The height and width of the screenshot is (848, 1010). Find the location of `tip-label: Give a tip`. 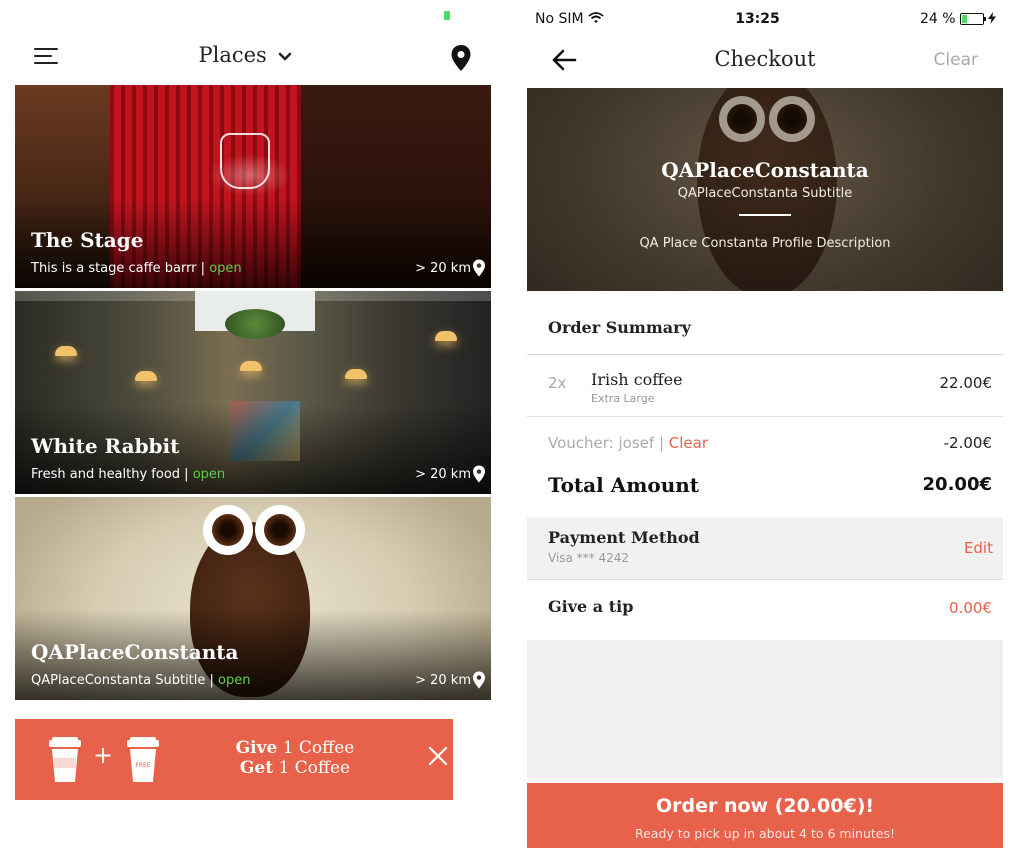

tip-label: Give a tip is located at coordinates (591, 606).